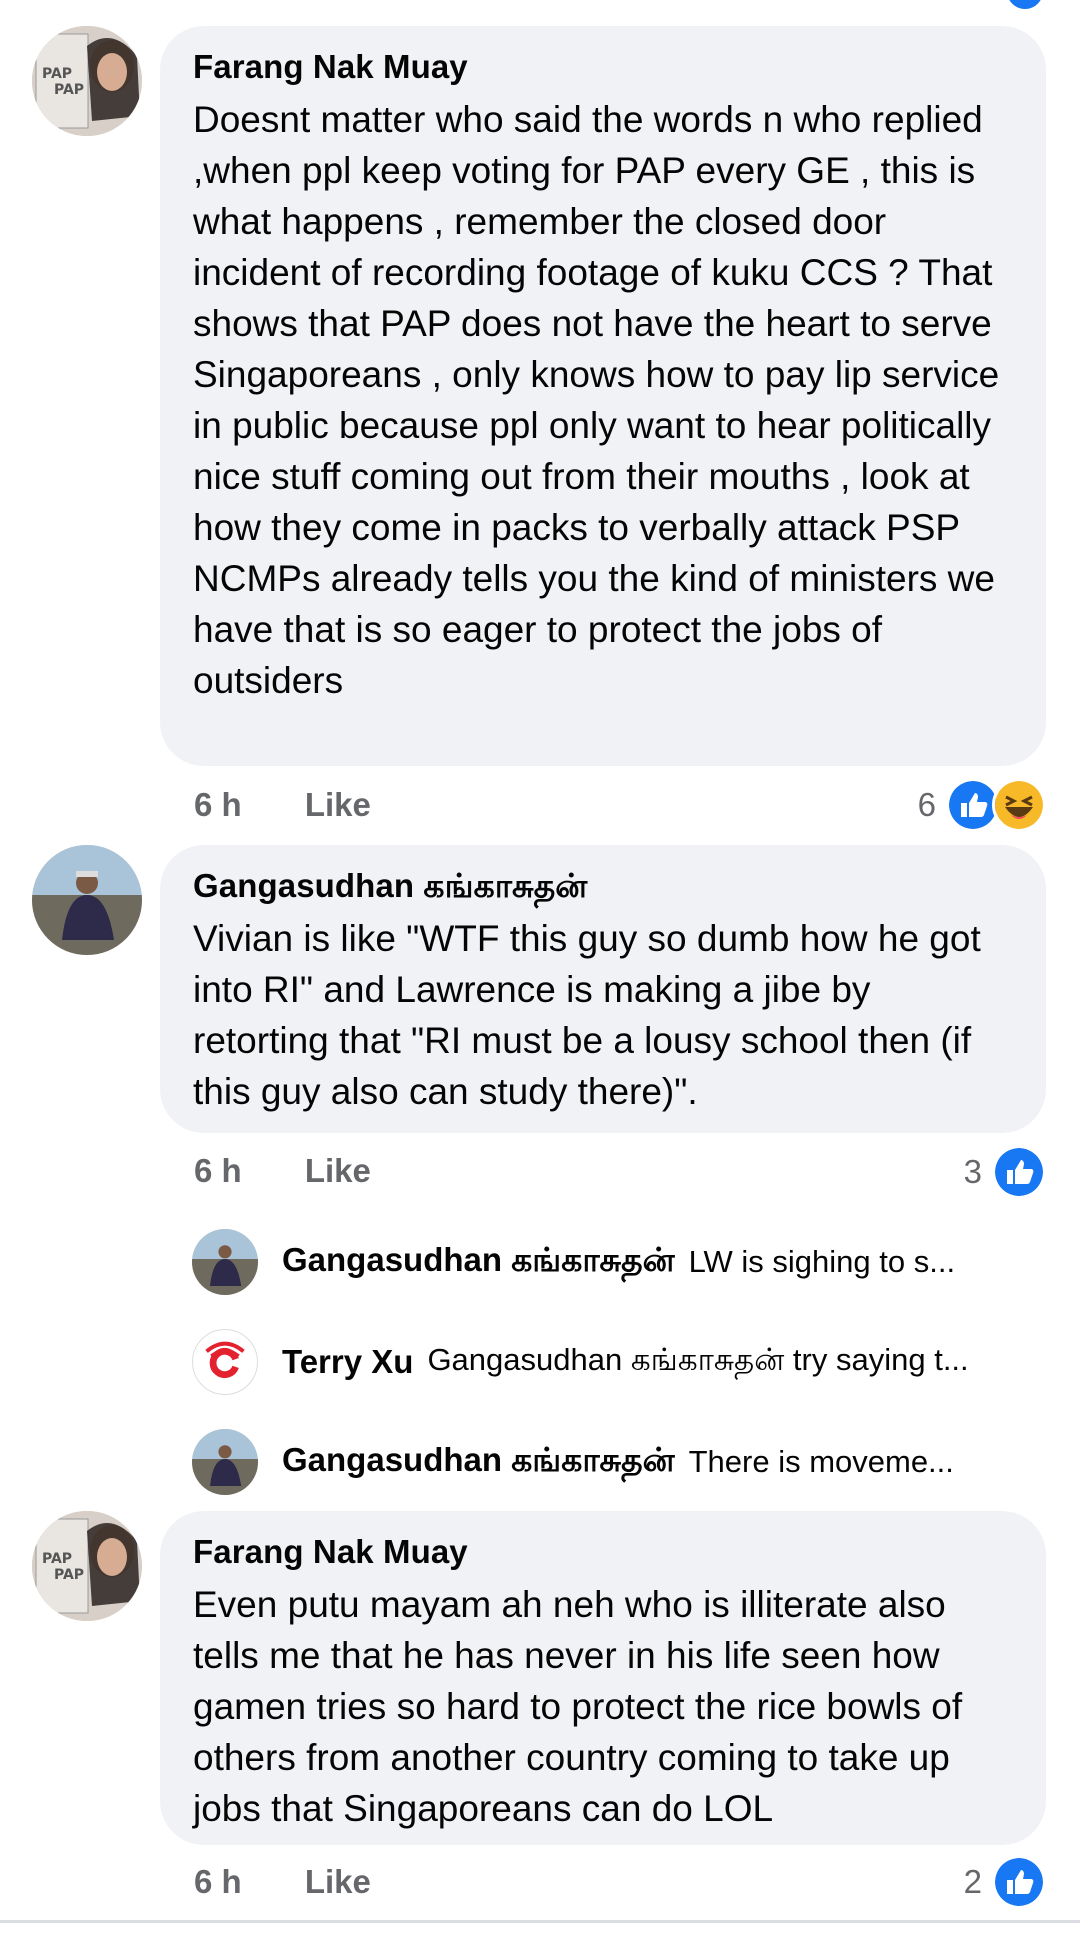  Describe the element at coordinates (347, 1362) in the screenshot. I see `reply-author: Terry Xu` at that location.